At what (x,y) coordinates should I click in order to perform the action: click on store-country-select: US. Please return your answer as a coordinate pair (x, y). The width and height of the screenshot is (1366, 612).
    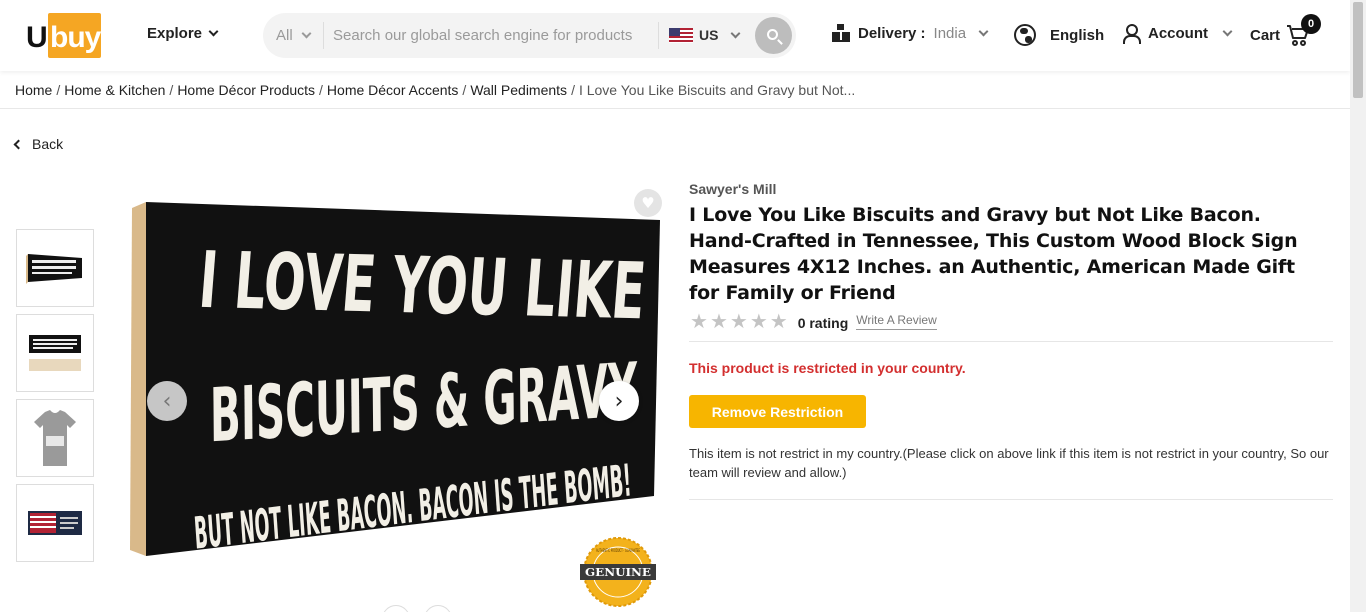
    Looking at the image, I should click on (705, 35).